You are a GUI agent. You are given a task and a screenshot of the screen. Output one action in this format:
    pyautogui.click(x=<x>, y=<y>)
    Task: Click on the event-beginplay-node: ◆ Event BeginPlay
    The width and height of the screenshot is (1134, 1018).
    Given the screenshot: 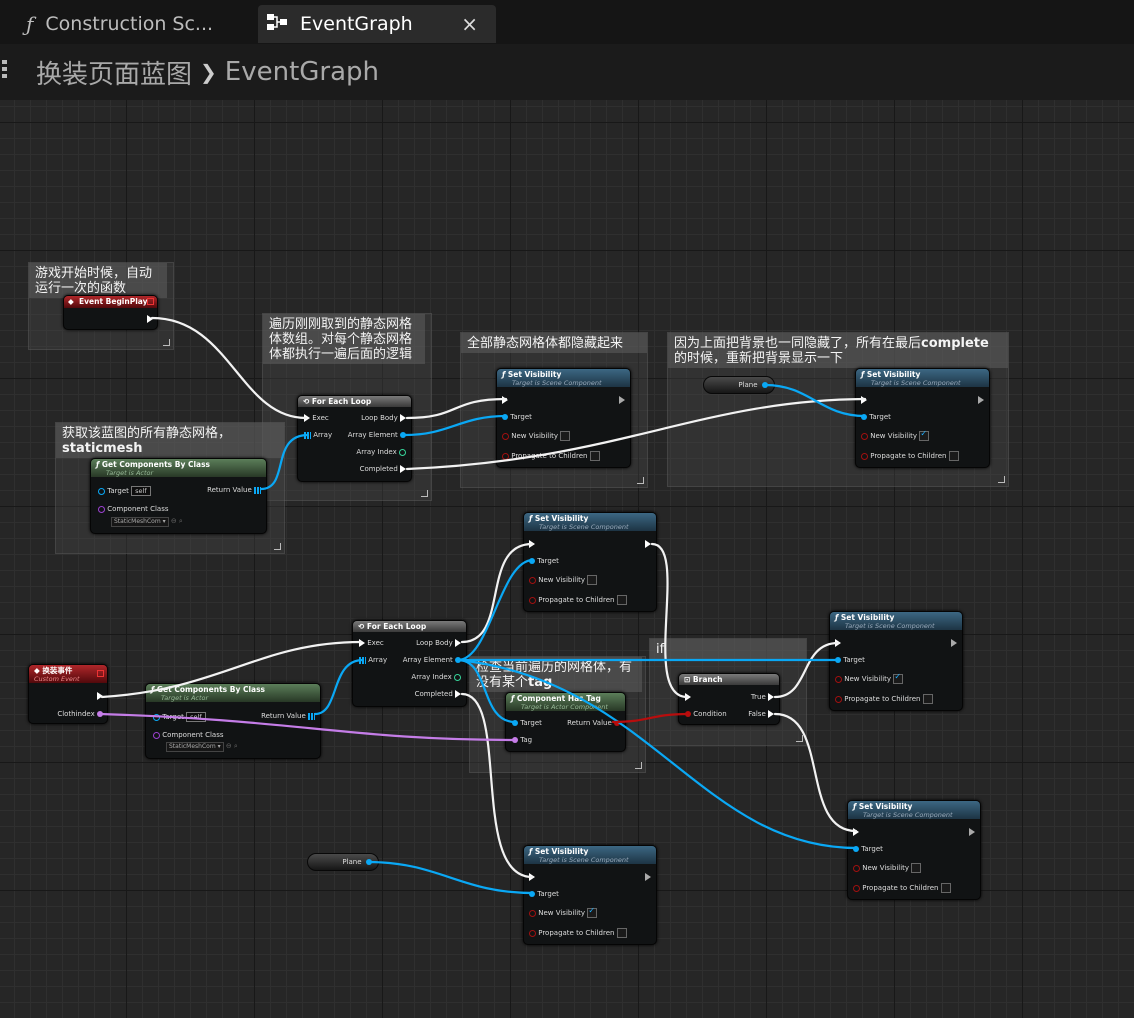 What is the action you would take?
    pyautogui.click(x=110, y=312)
    